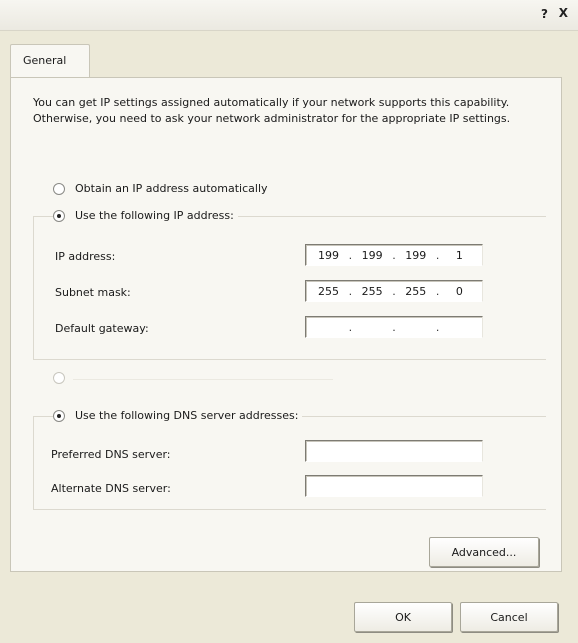 The height and width of the screenshot is (643, 578). I want to click on use-static-dns-radio, so click(59, 415).